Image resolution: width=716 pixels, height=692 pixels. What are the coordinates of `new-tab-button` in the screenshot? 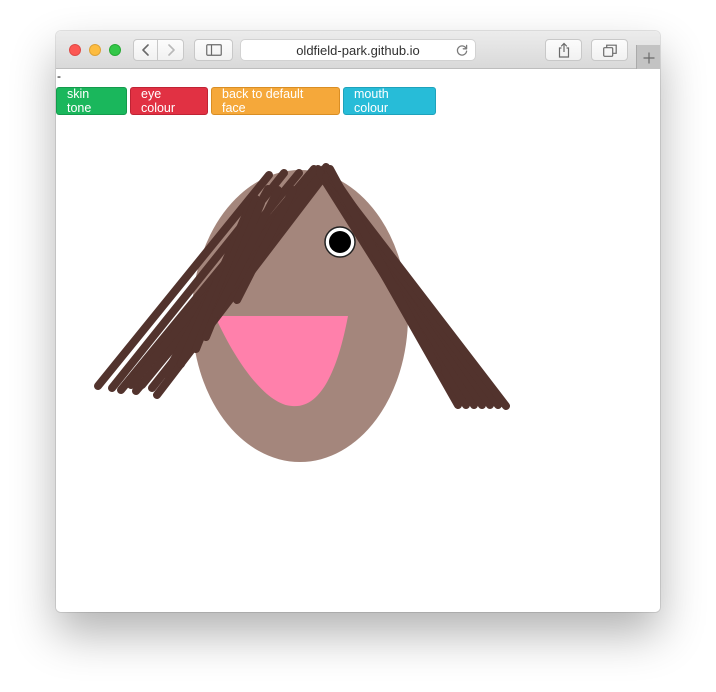 It's located at (648, 57).